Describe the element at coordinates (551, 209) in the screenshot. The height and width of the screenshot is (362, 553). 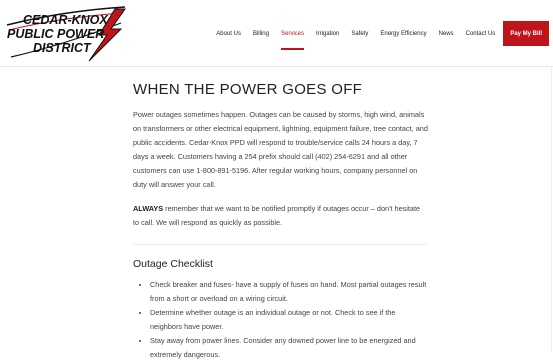
I see `page-edge-divider` at that location.